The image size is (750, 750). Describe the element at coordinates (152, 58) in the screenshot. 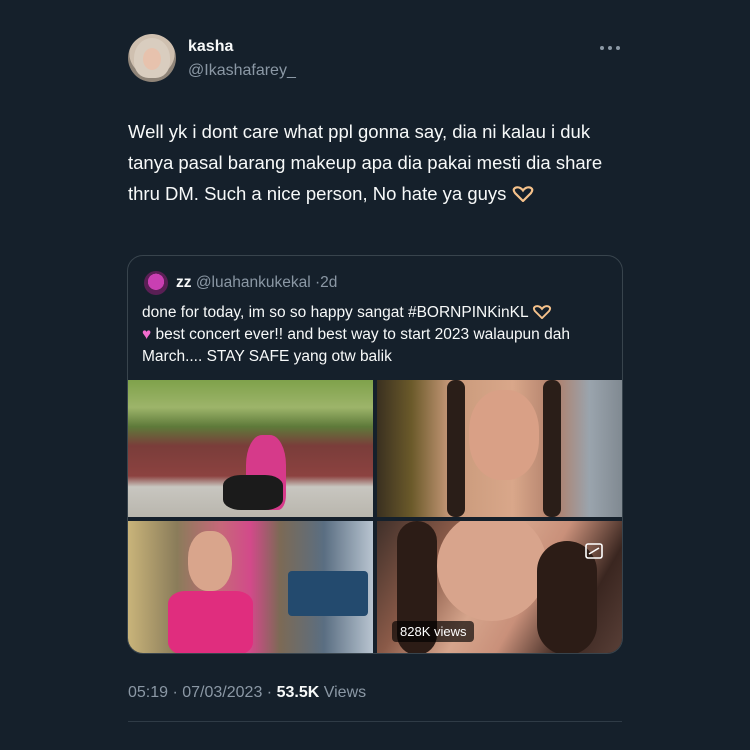

I see `author-avatar` at that location.